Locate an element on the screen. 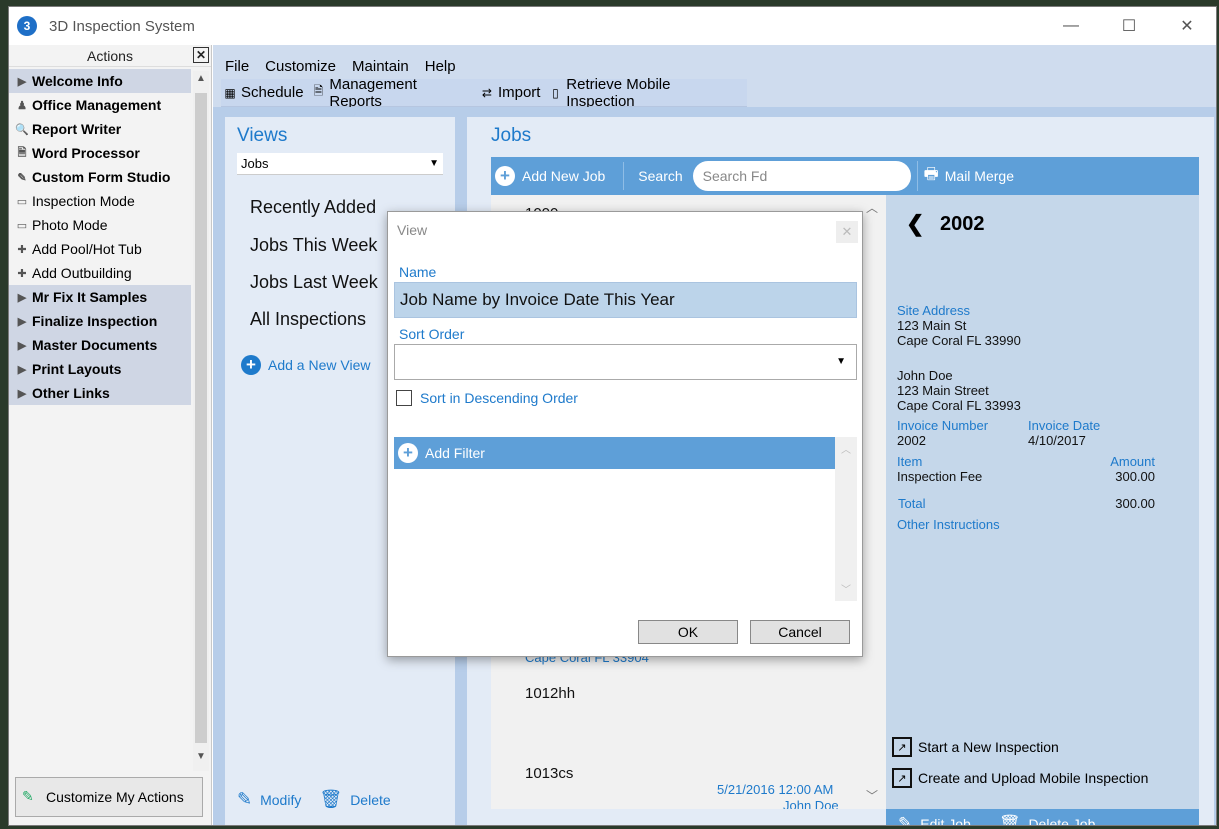  delete-view-button: 🗑 Delete is located at coordinates (354, 799).